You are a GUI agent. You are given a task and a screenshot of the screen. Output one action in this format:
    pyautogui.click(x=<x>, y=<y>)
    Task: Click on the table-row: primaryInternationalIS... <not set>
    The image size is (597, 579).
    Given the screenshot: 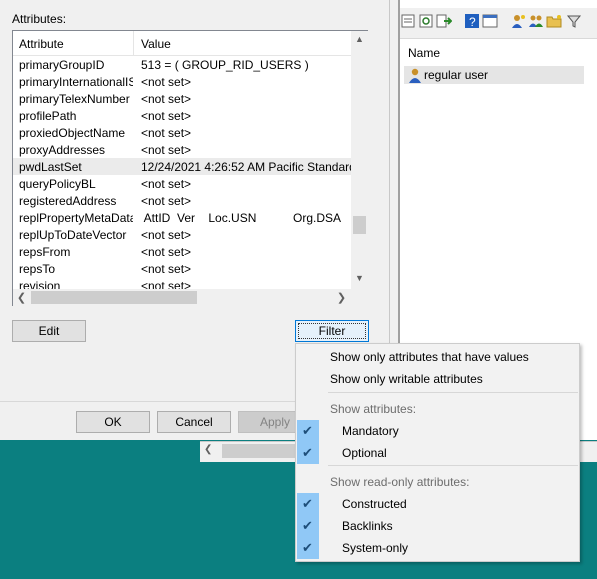 What is the action you would take?
    pyautogui.click(x=182, y=81)
    